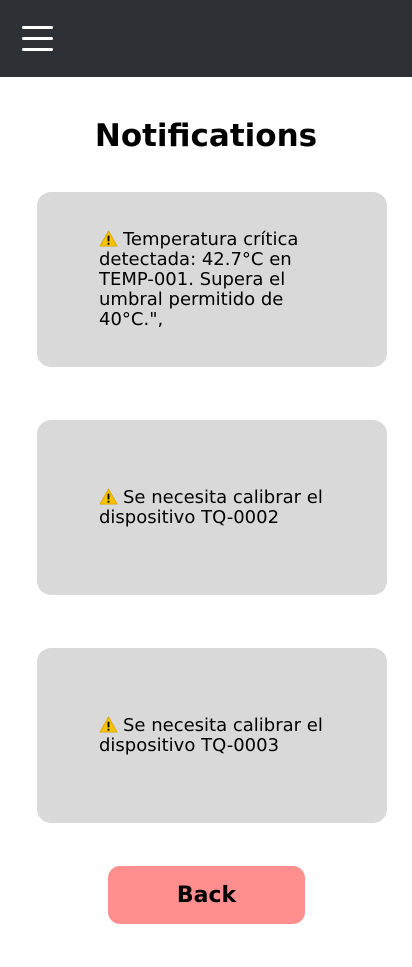 This screenshot has height=967, width=412. I want to click on page-title: Notifications, so click(206, 136).